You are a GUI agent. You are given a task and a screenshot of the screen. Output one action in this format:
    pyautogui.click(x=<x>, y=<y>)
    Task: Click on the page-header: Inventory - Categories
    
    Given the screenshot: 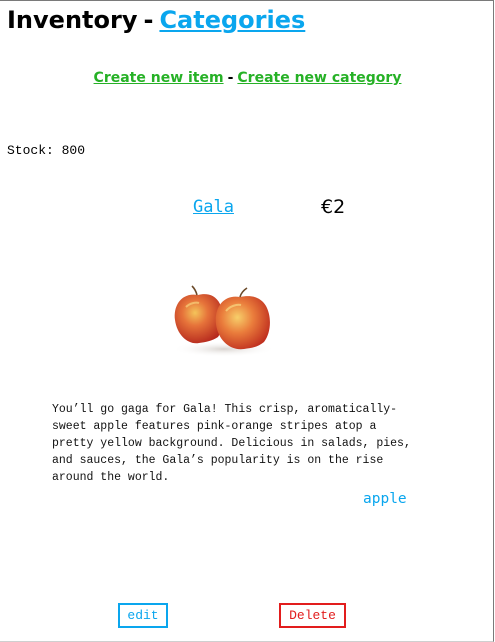 What is the action you would take?
    pyautogui.click(x=156, y=20)
    